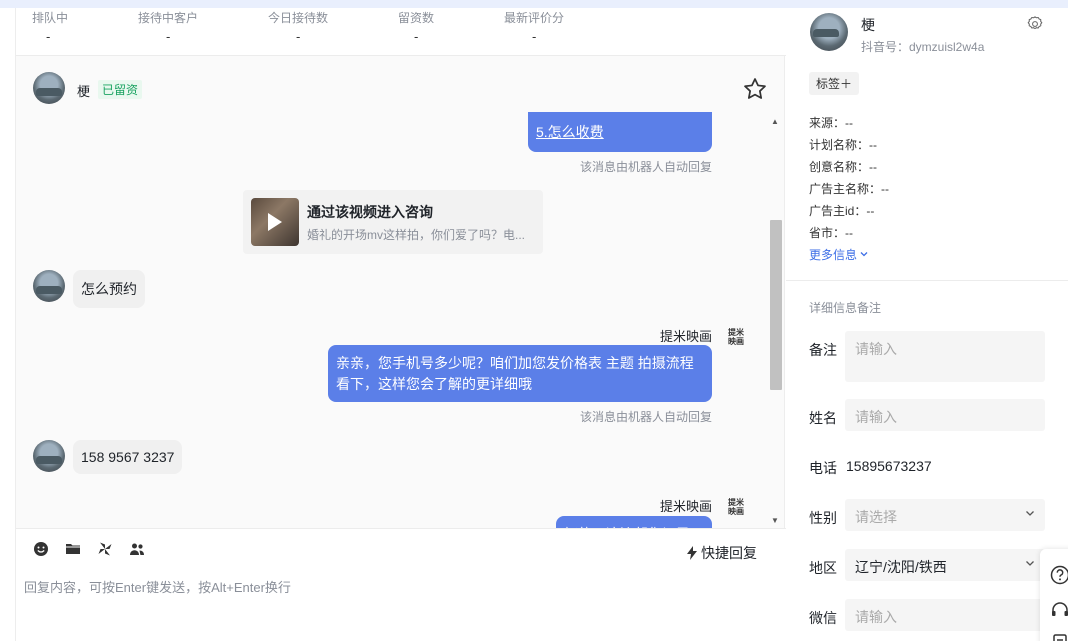  I want to click on info-province-city: 省市：--, so click(831, 233).